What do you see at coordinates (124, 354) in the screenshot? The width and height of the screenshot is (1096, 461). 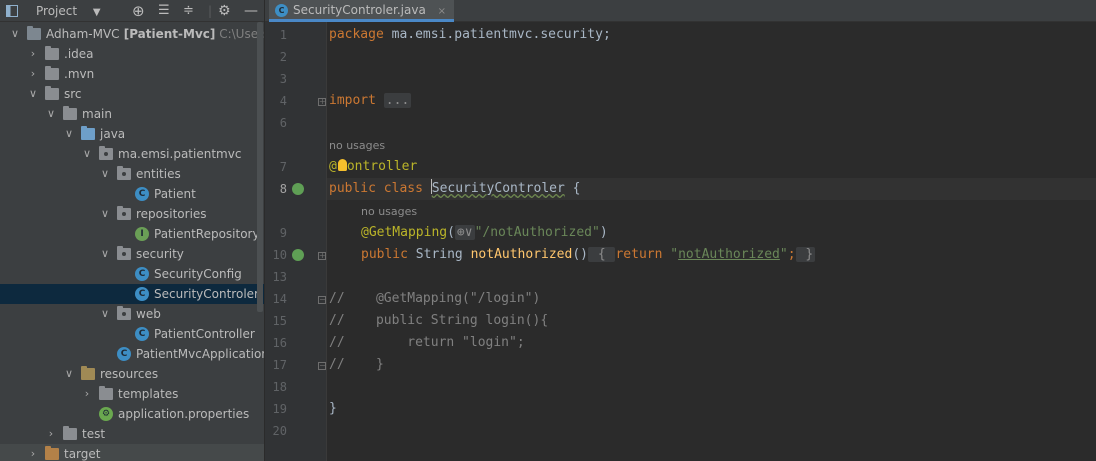 I see `spring-boot-class-icon: C` at bounding box center [124, 354].